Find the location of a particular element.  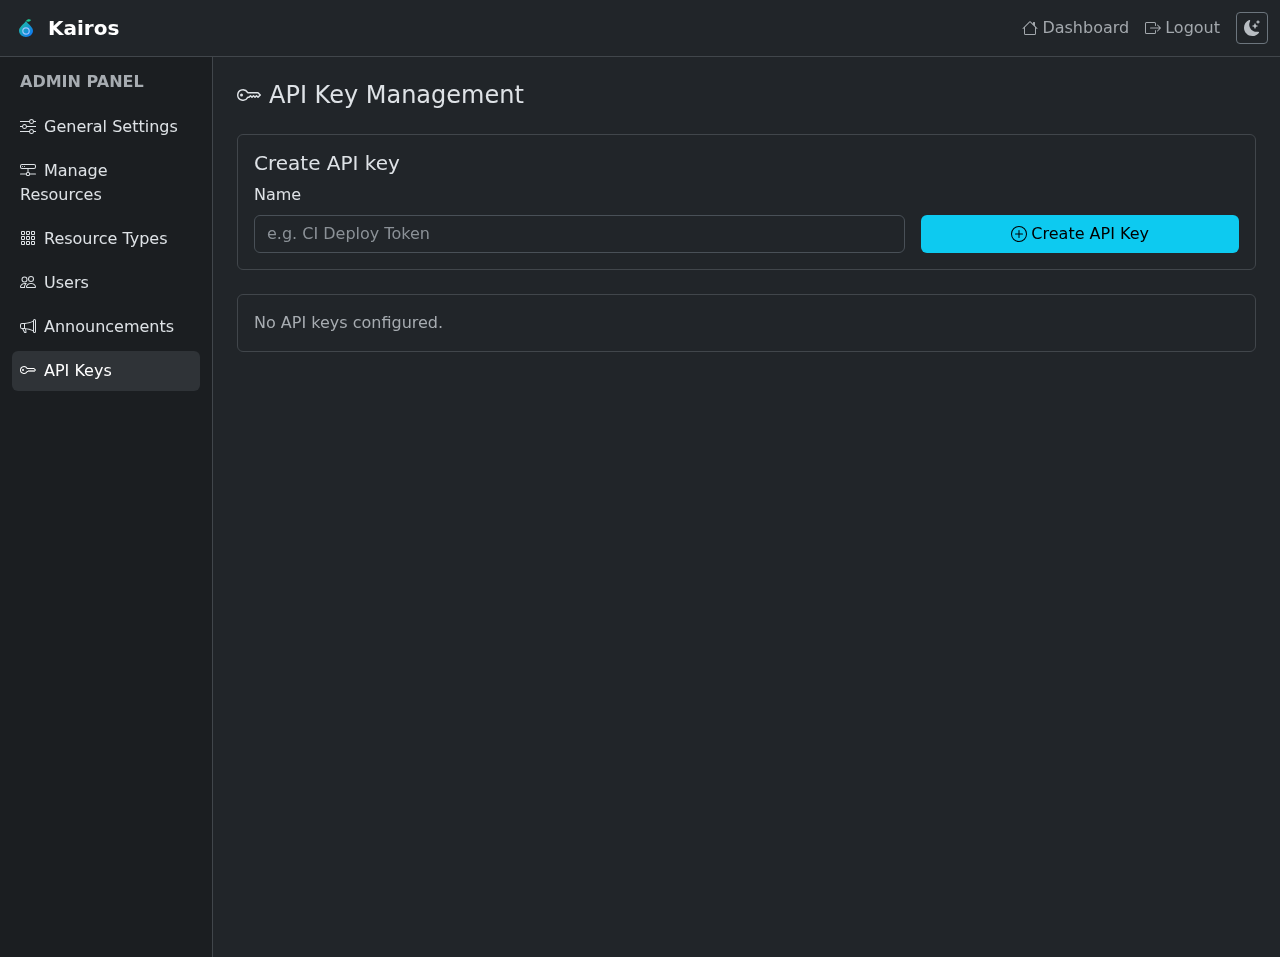

house-icon is located at coordinates (1030, 28).